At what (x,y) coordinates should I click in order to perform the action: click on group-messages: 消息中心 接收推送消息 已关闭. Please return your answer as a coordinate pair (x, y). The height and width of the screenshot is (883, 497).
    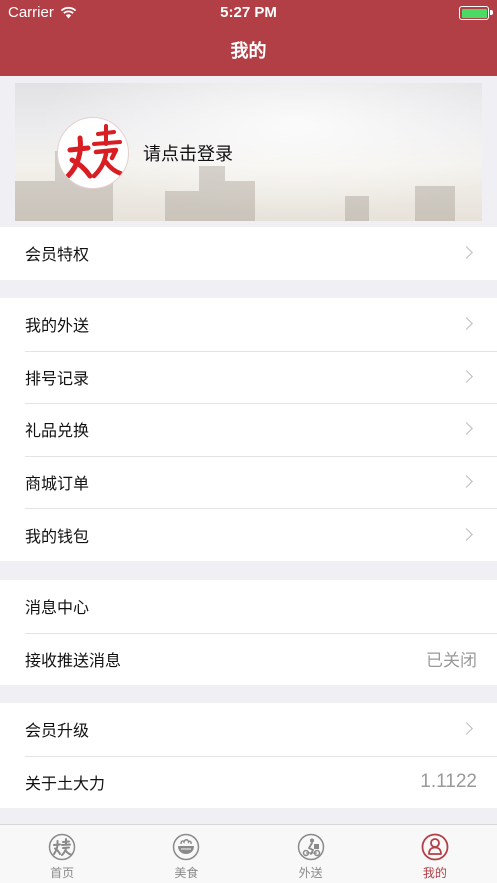
    Looking at the image, I should click on (248, 633).